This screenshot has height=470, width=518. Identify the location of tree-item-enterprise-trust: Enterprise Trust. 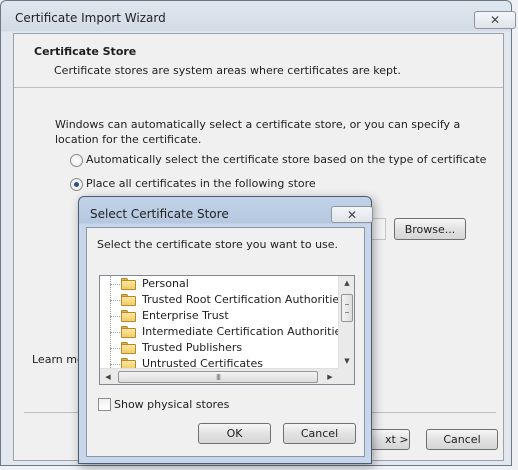
(226, 316).